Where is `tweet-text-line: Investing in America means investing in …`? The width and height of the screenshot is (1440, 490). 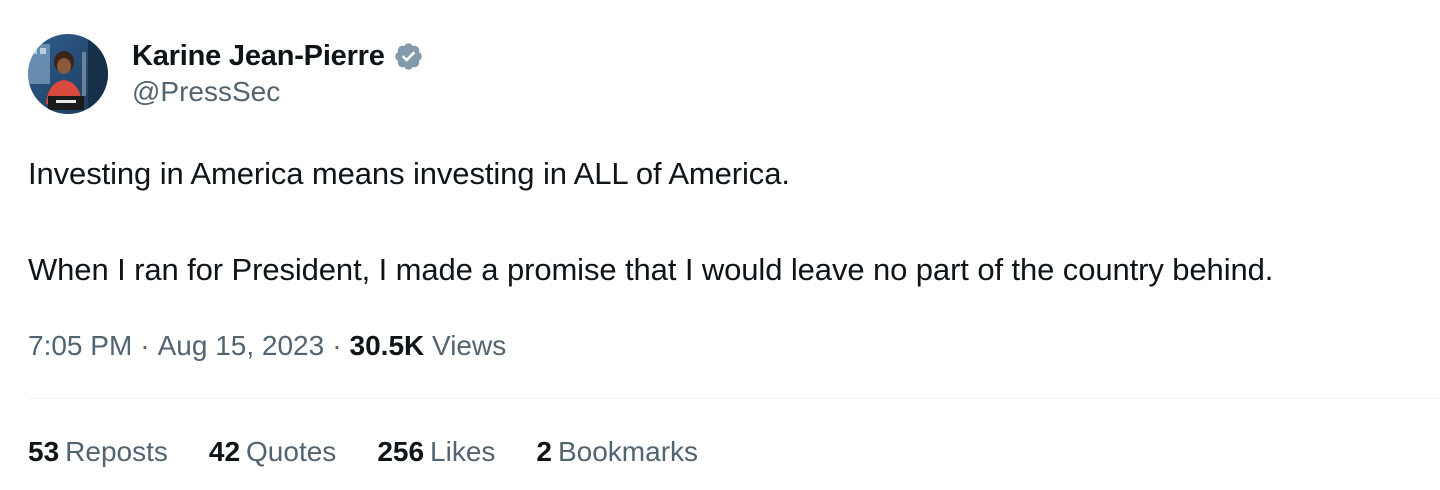
tweet-text-line: Investing in America means investing in … is located at coordinates (409, 173).